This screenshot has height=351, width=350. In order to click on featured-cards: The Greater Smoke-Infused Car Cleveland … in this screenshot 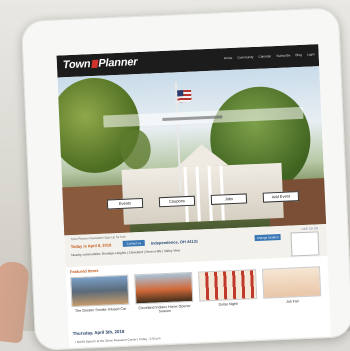, I will do `click(196, 291)`.